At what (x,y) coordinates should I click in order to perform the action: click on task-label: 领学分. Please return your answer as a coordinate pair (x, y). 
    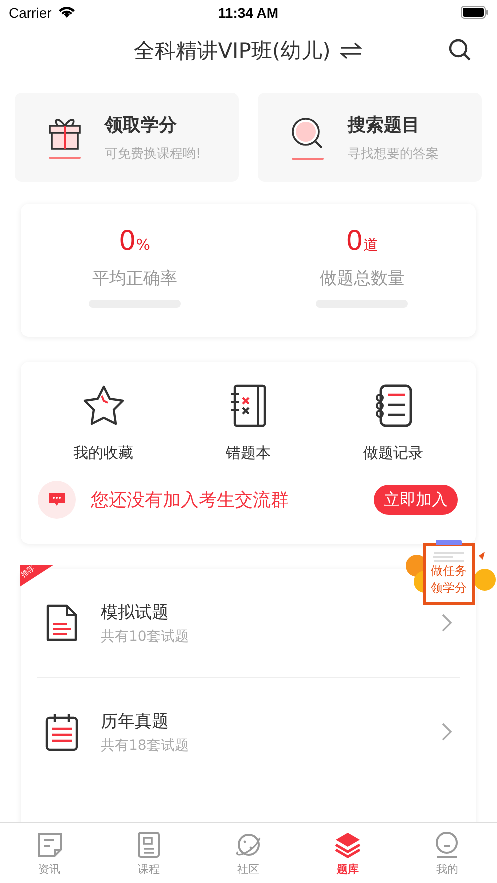
    Looking at the image, I should click on (449, 588).